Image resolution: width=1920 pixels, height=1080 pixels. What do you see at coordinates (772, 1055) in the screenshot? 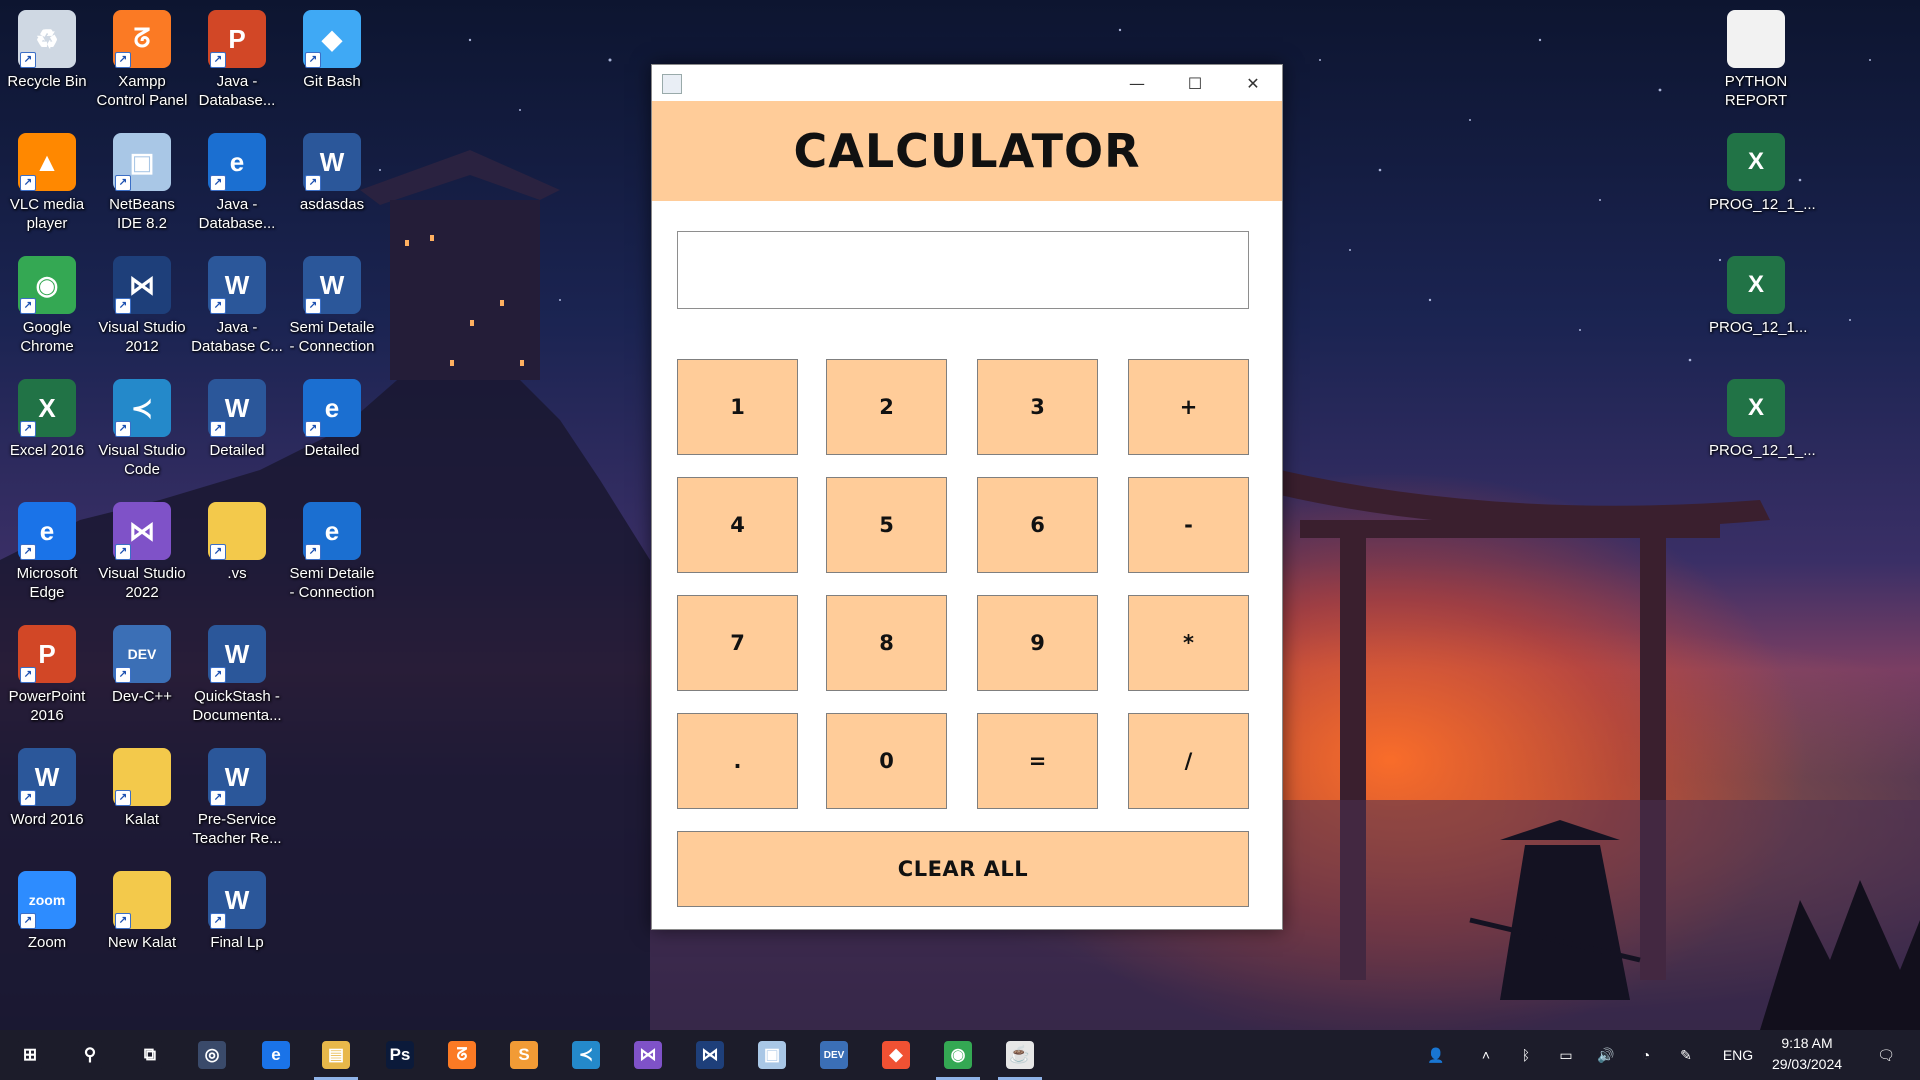
I see `taskbar-button: ▣` at bounding box center [772, 1055].